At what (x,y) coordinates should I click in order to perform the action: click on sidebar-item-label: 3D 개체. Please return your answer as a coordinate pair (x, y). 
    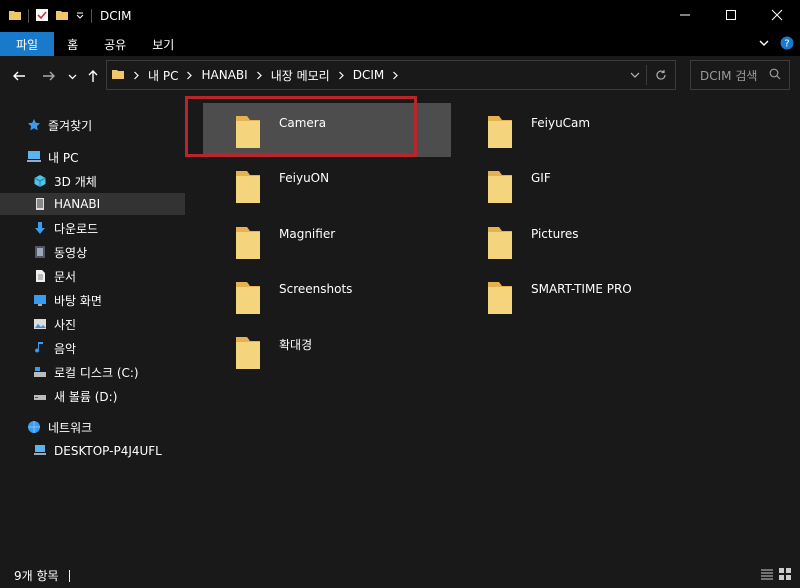
    Looking at the image, I should click on (75, 181).